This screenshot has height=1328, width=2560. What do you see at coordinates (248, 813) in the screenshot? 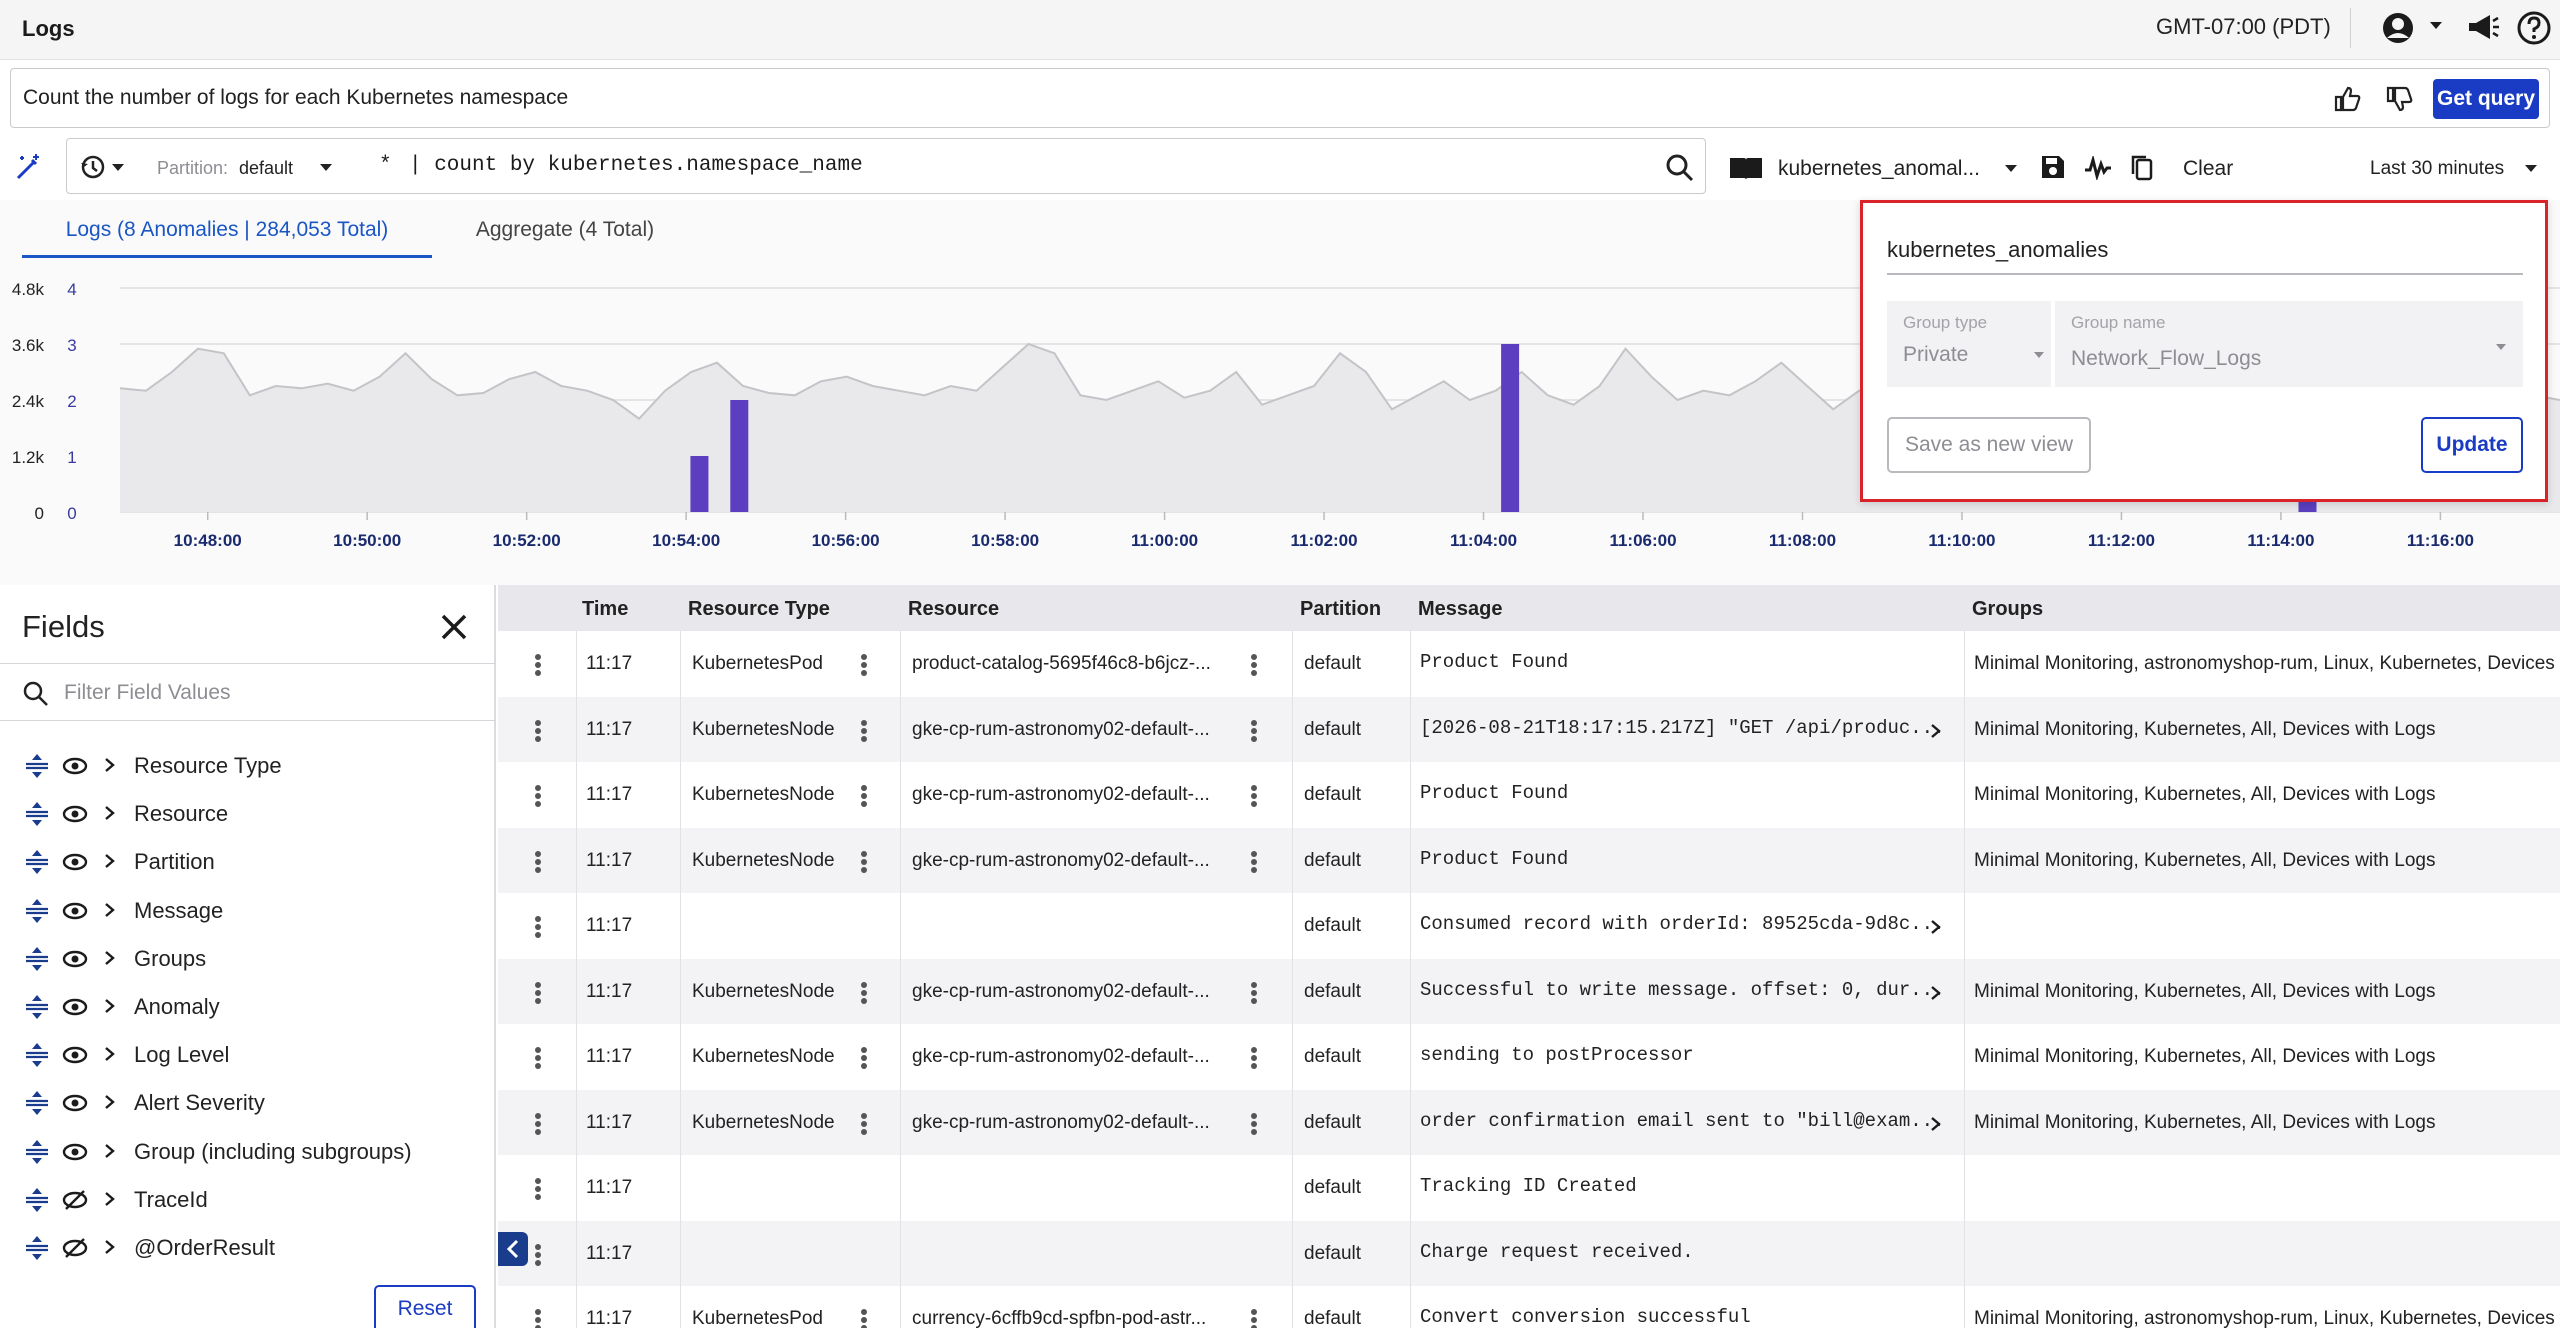
I see `field-row: Resource` at bounding box center [248, 813].